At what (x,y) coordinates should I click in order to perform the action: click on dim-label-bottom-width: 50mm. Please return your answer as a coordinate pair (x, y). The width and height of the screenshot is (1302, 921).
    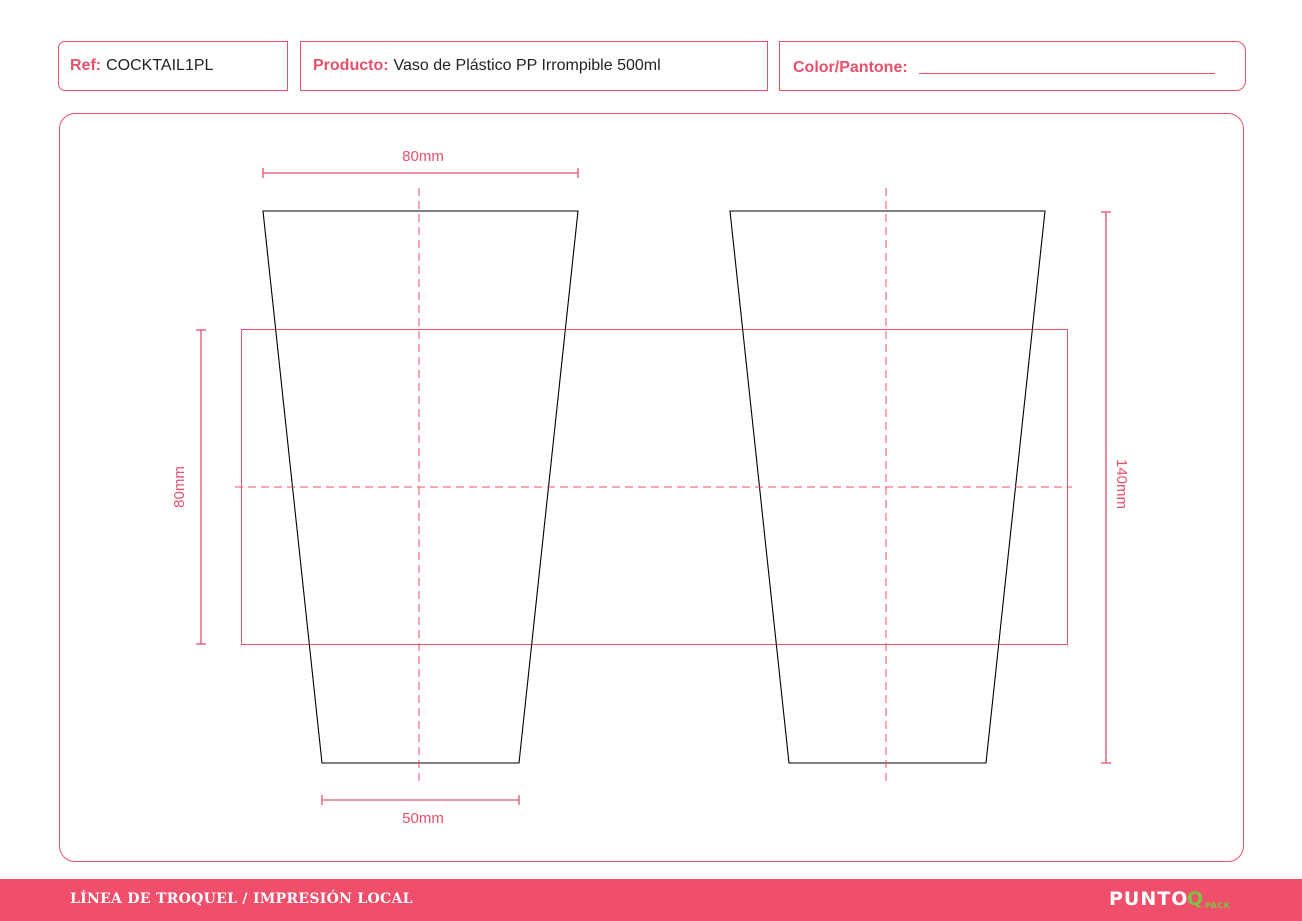
    Looking at the image, I should click on (423, 818).